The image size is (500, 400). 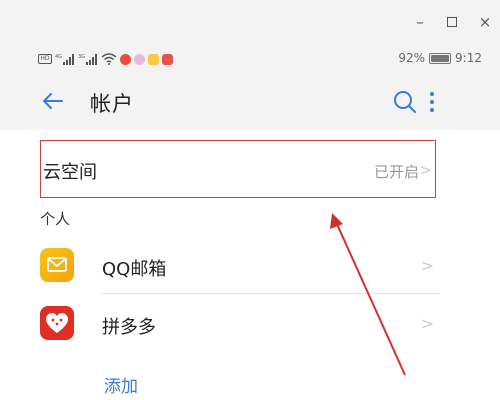 What do you see at coordinates (70, 172) in the screenshot?
I see `cloud-space-label: 云空间` at bounding box center [70, 172].